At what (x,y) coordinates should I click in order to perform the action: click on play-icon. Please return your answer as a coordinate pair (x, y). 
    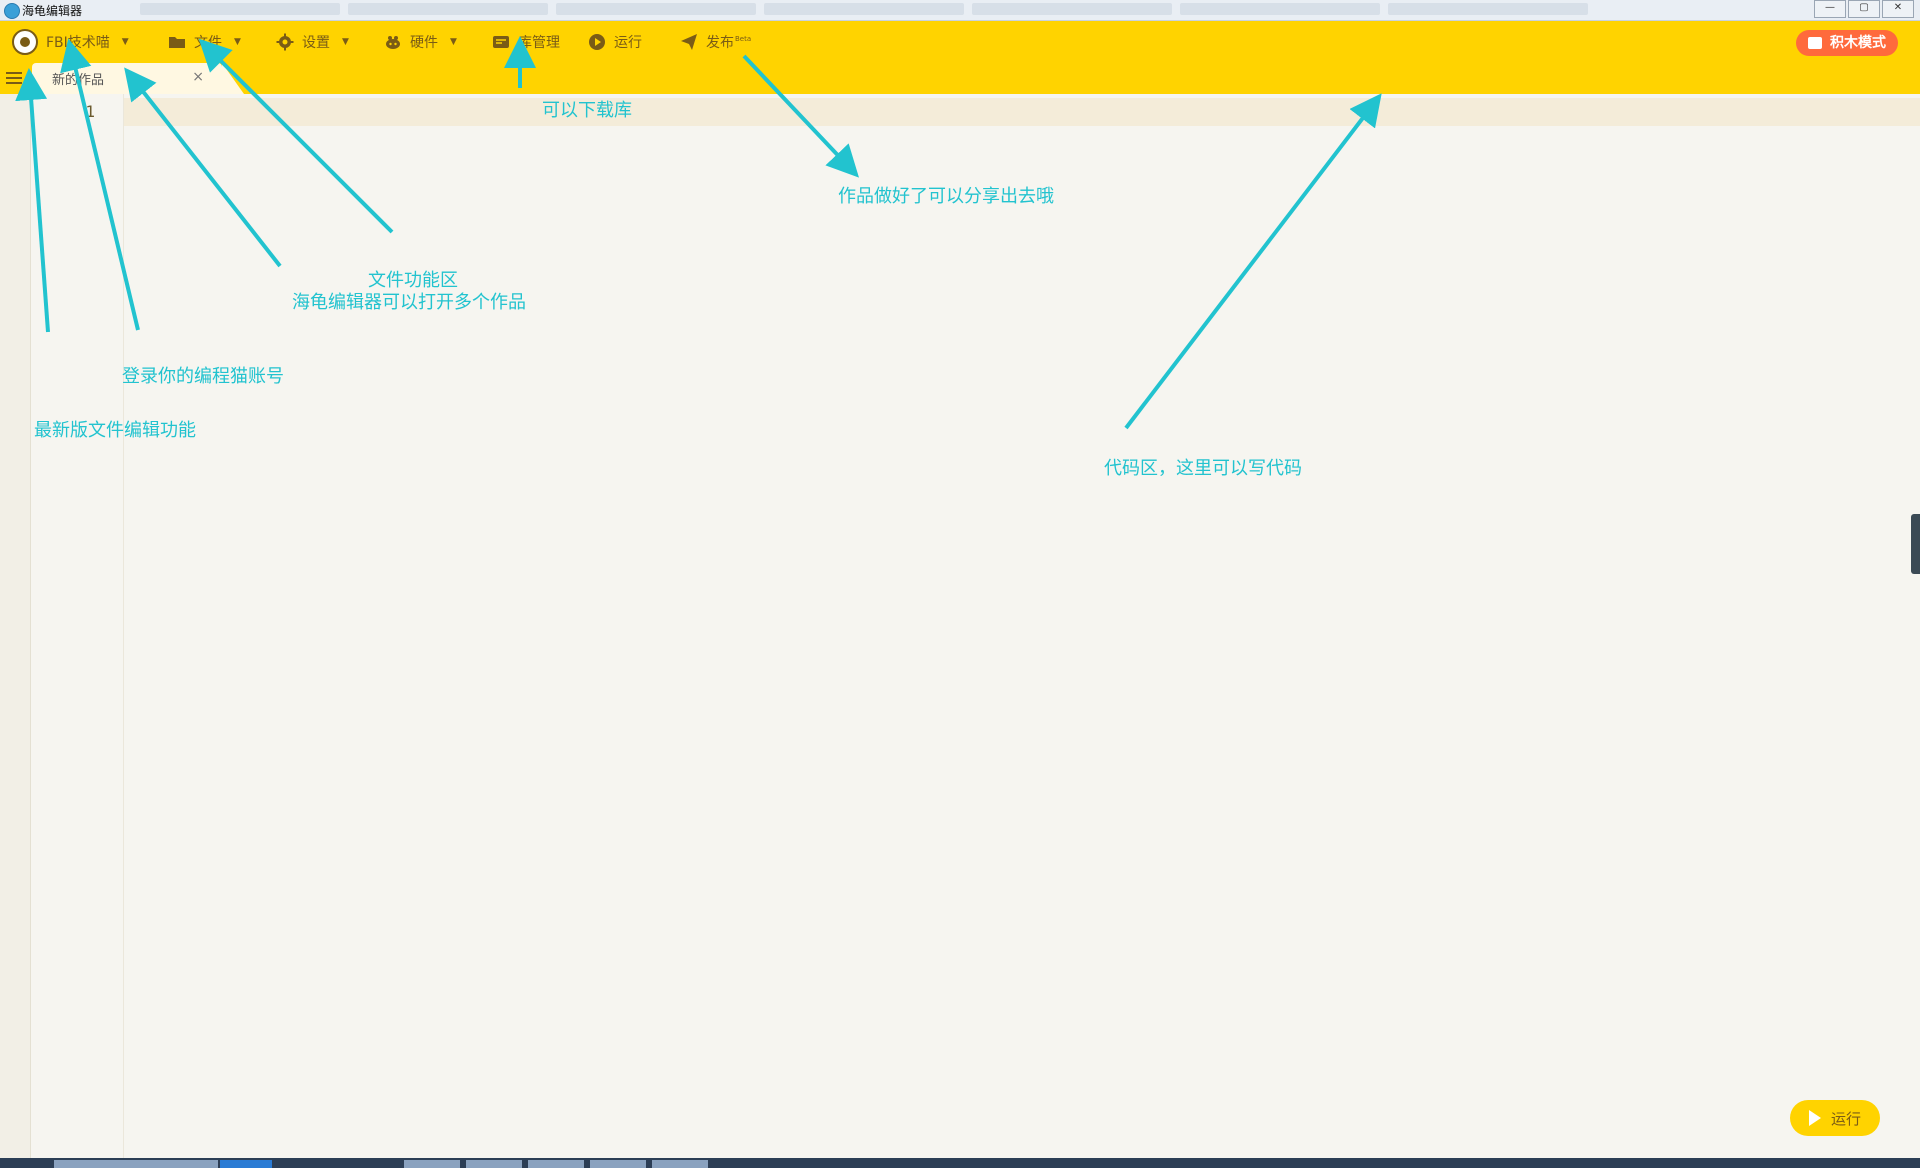
    Looking at the image, I should click on (1814, 1118).